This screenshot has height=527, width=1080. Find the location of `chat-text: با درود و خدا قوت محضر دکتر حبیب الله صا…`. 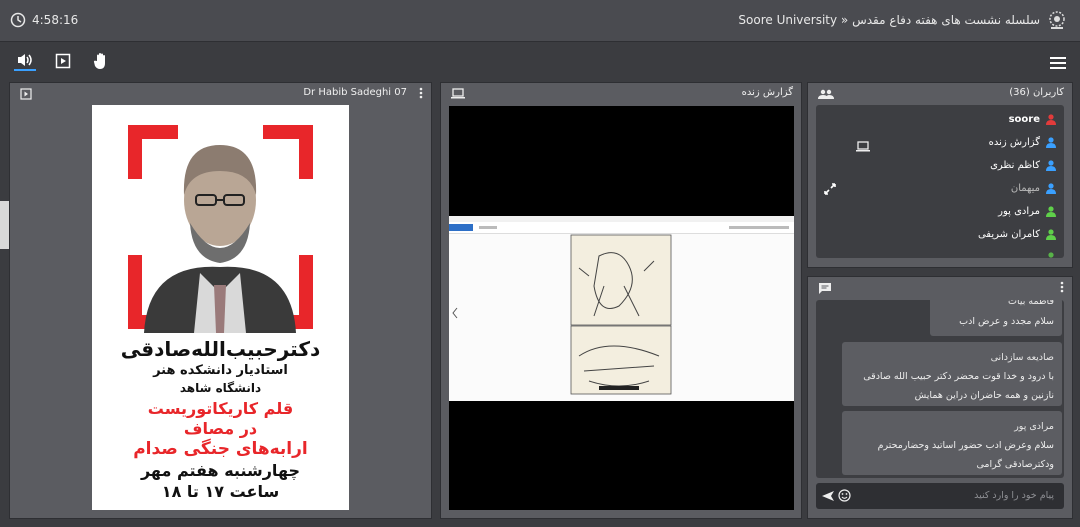

chat-text: با درود و خدا قوت محضر دکتر حبیب الله صا… is located at coordinates (958, 386).